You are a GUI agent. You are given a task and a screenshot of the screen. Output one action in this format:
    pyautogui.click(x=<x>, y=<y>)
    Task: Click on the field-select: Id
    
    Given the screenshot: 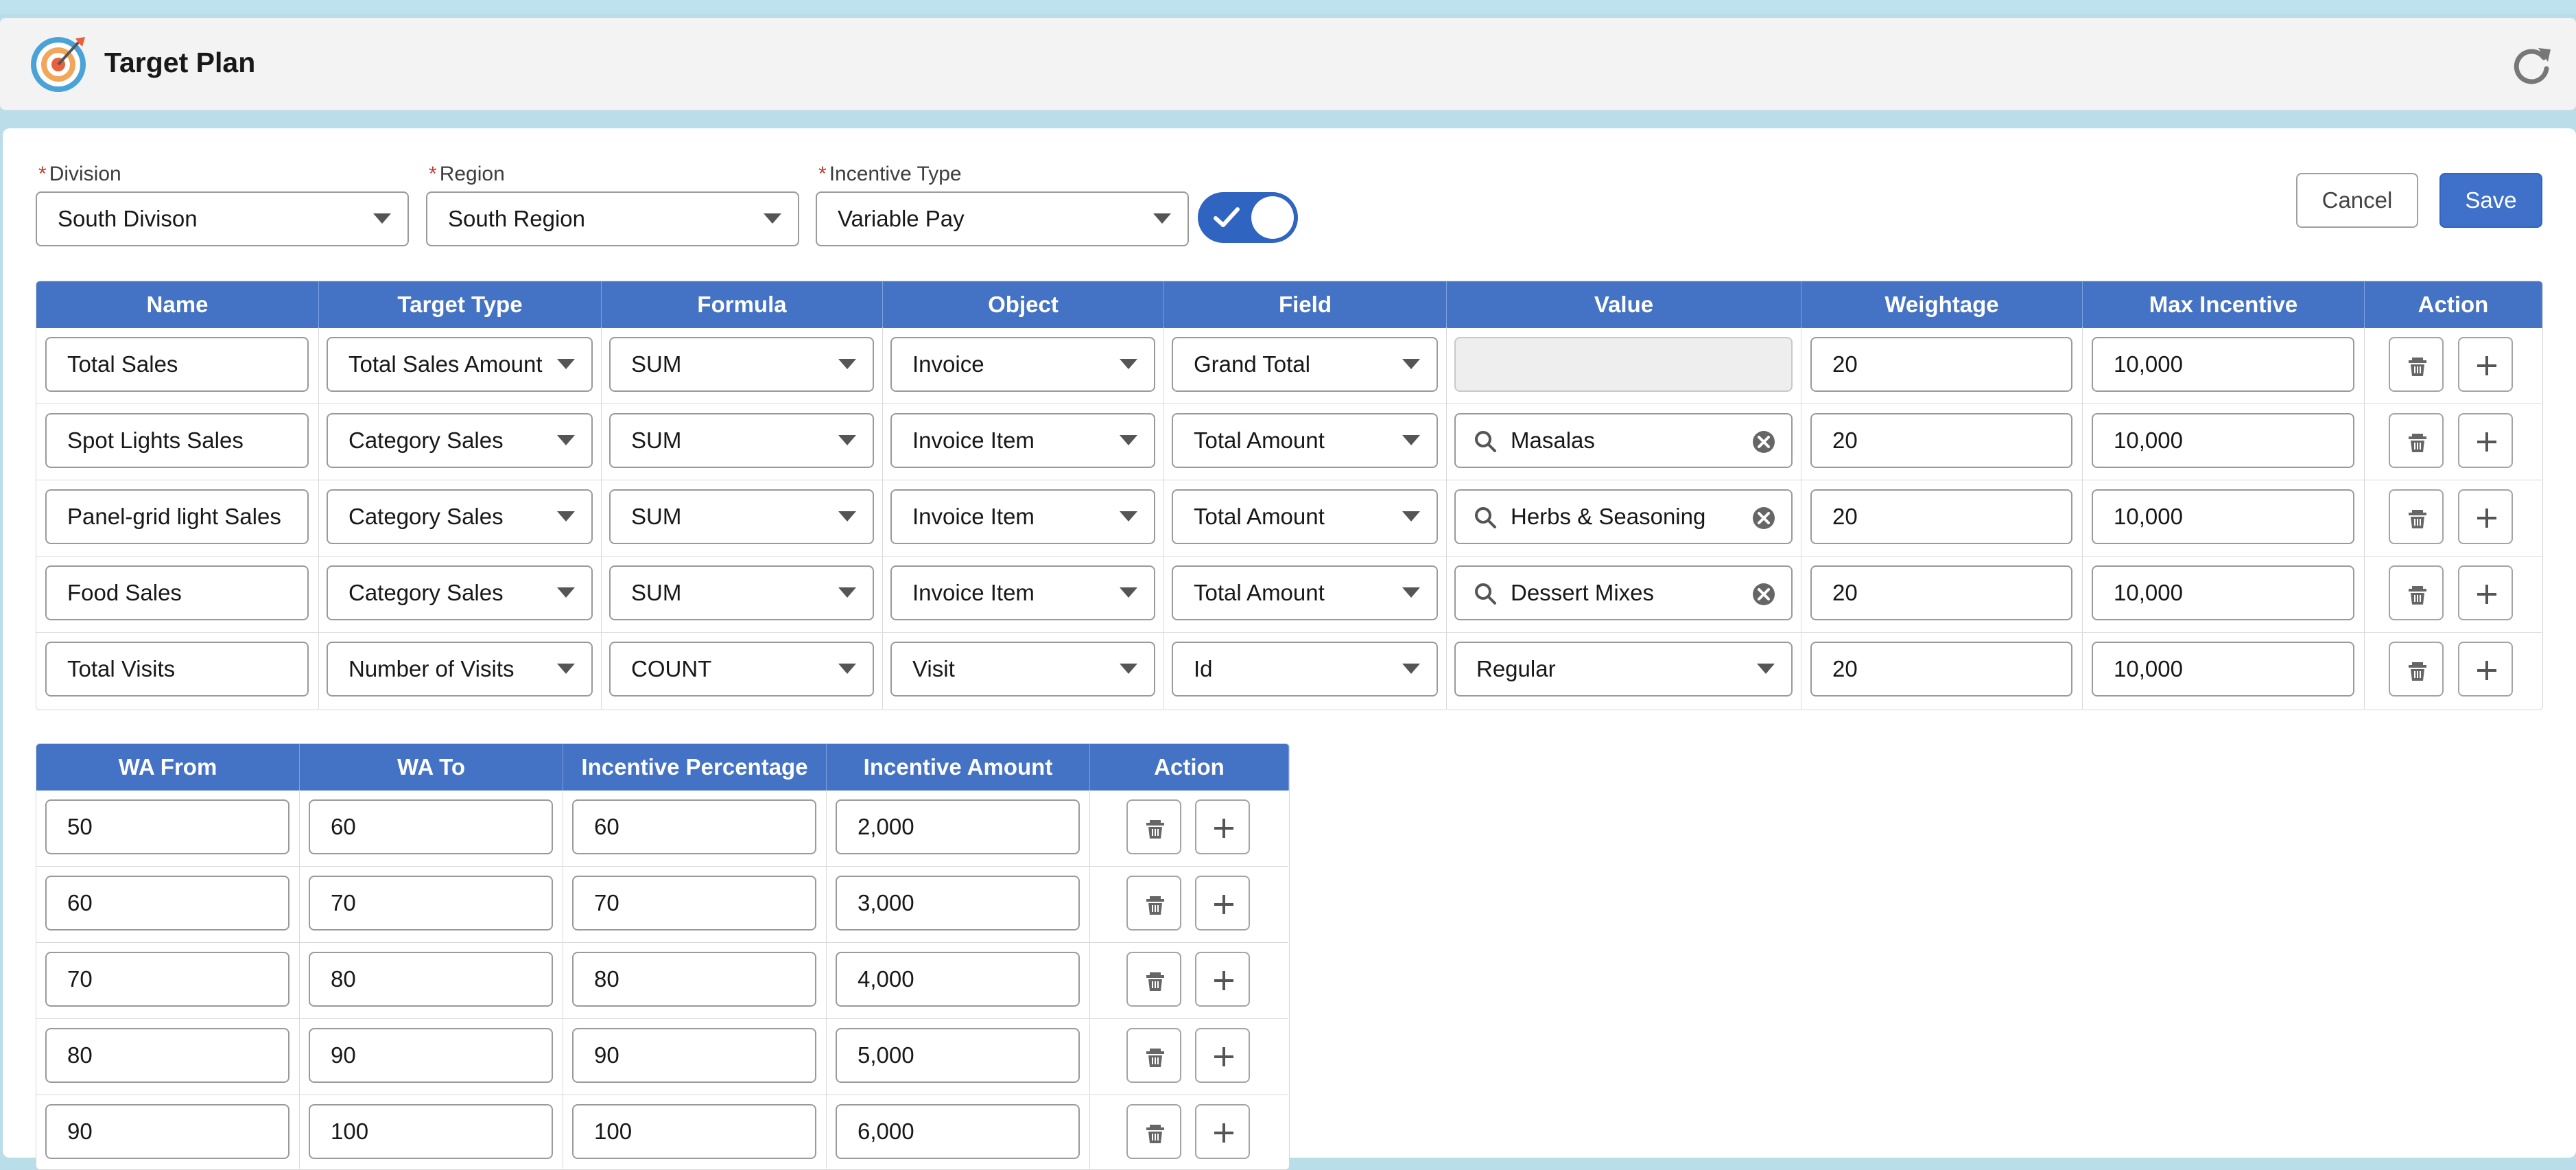 What is the action you would take?
    pyautogui.click(x=1305, y=669)
    